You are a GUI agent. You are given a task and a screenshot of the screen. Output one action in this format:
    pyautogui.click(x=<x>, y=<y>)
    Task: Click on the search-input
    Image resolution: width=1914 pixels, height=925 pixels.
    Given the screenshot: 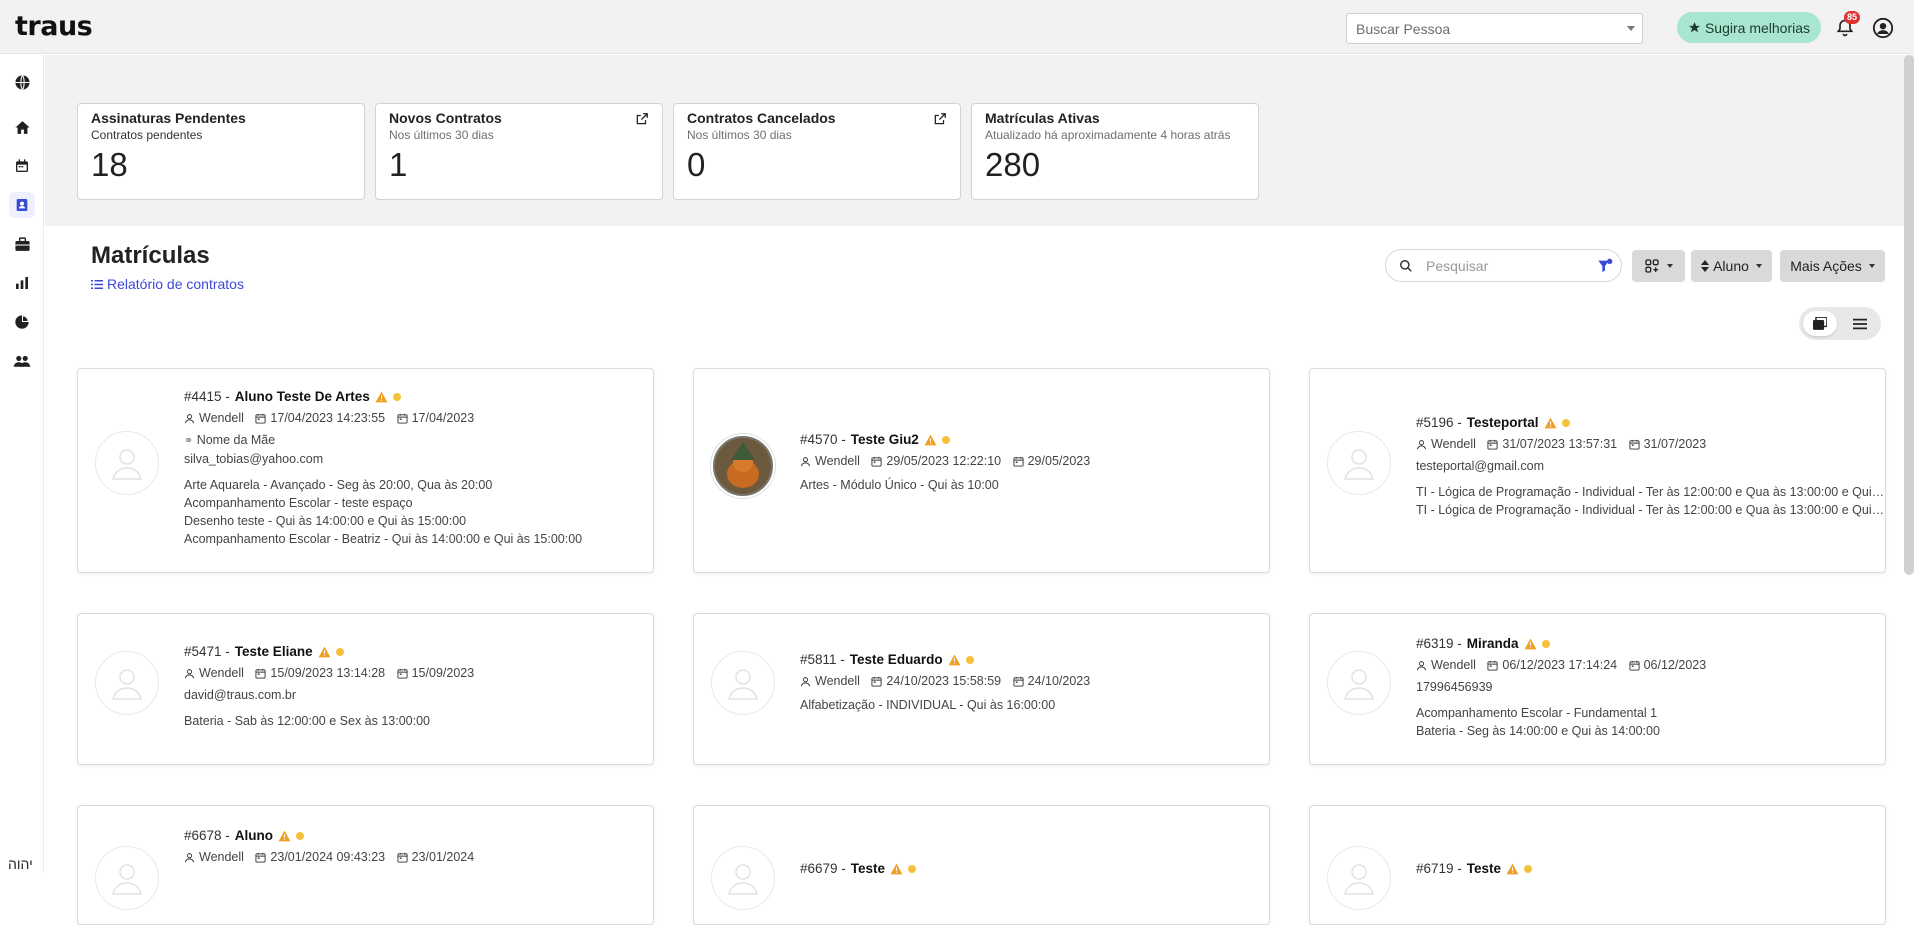 What is the action you would take?
    pyautogui.click(x=1506, y=266)
    